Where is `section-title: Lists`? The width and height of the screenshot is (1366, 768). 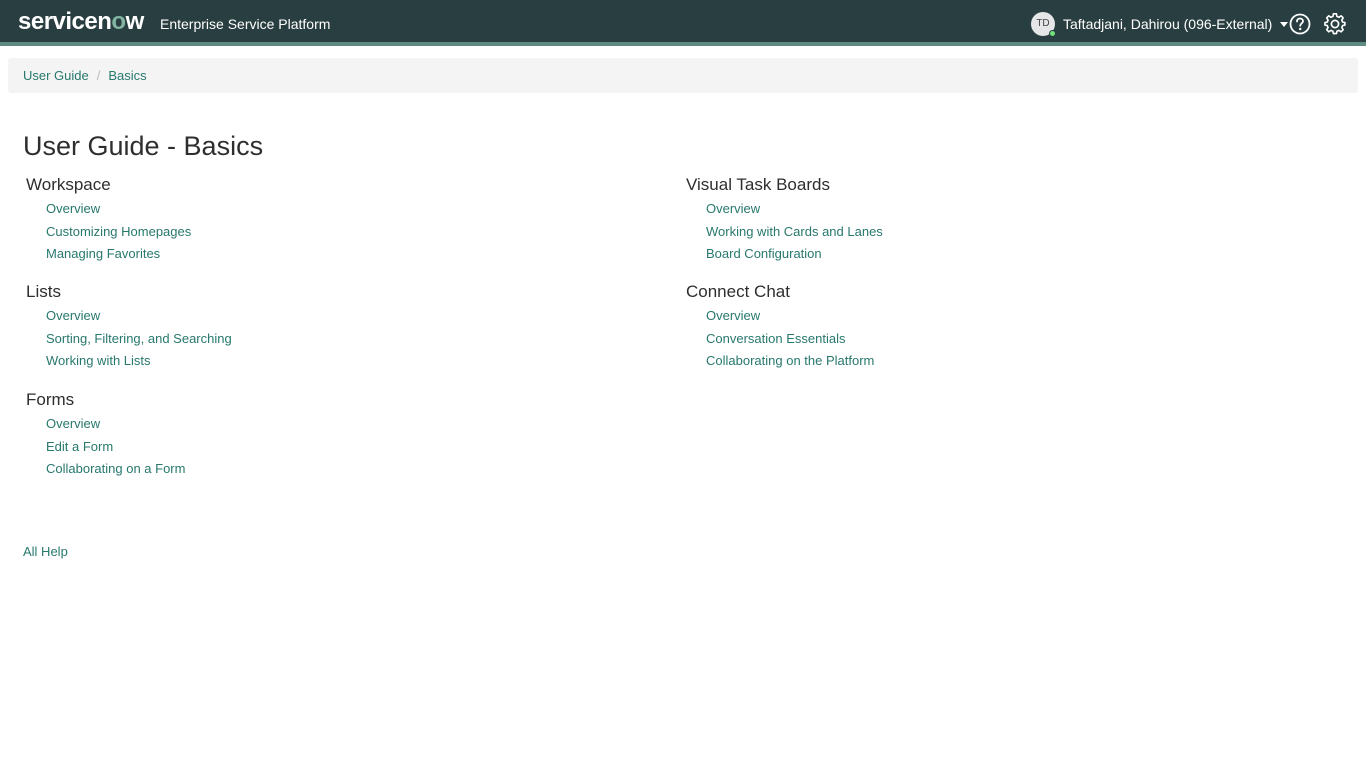 section-title: Lists is located at coordinates (43, 291).